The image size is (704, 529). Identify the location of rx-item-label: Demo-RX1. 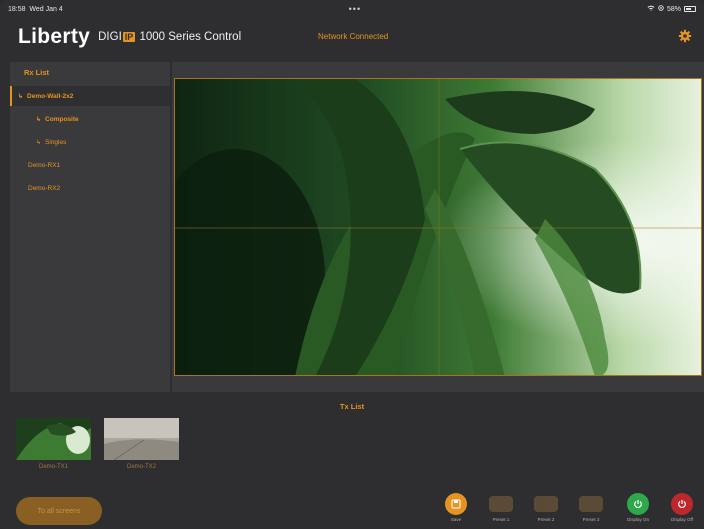
(44, 165).